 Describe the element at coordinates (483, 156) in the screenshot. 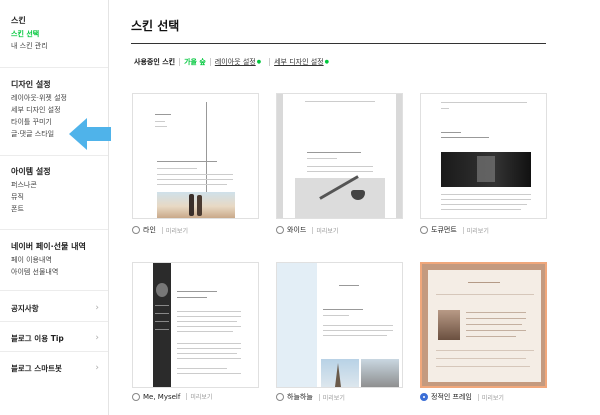

I see `skin-thumb-document` at that location.